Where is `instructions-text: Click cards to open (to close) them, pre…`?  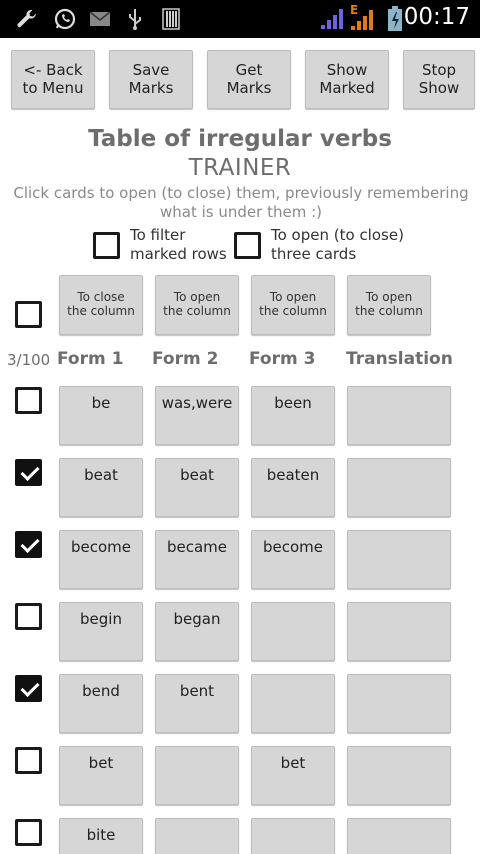
instructions-text: Click cards to open (to close) them, pre… is located at coordinates (241, 202).